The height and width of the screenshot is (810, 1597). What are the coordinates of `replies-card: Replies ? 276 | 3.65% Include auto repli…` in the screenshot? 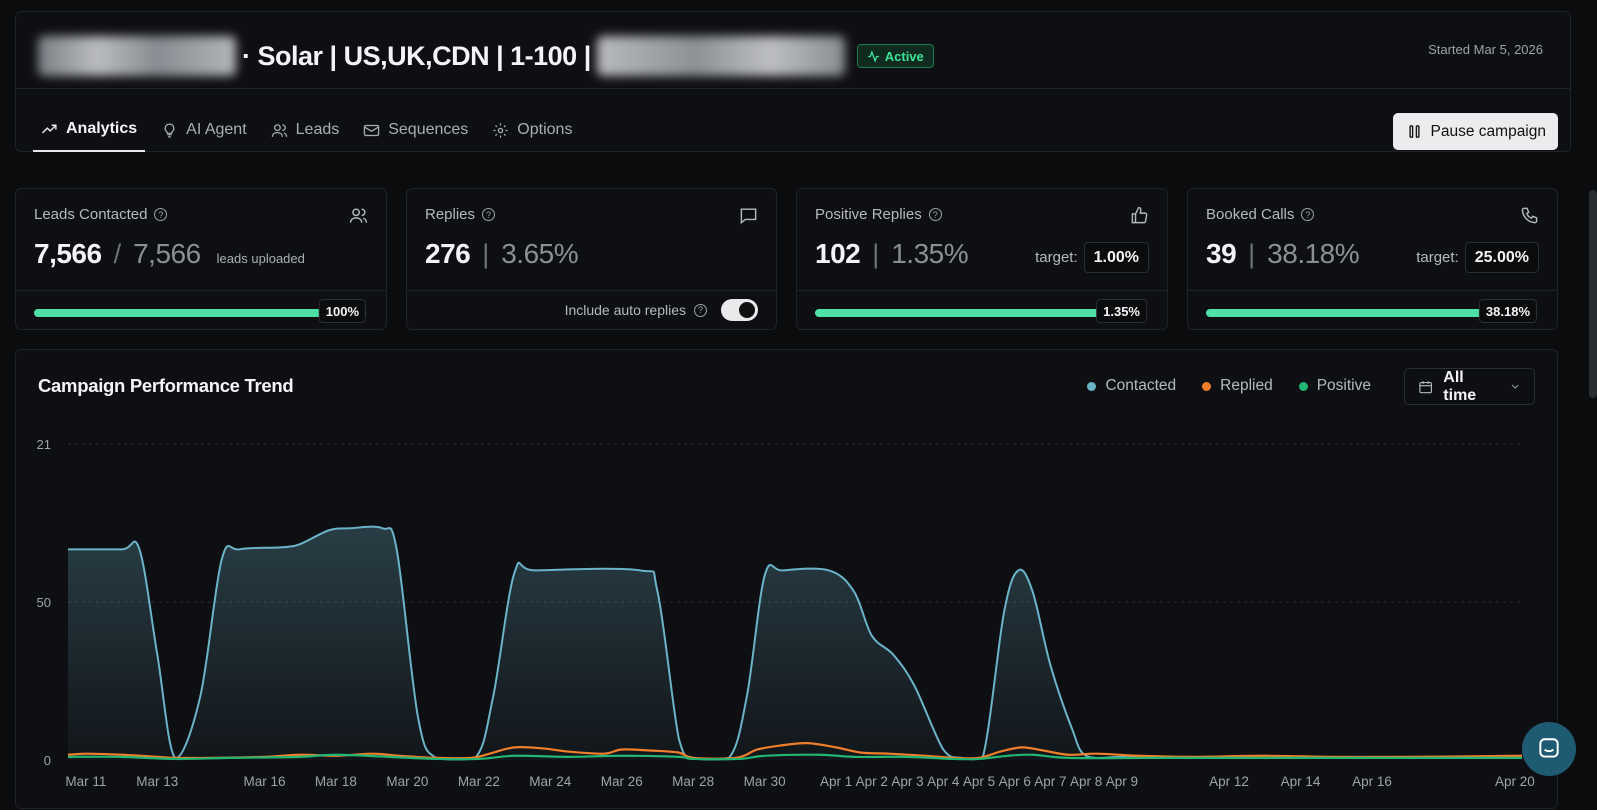 It's located at (591, 259).